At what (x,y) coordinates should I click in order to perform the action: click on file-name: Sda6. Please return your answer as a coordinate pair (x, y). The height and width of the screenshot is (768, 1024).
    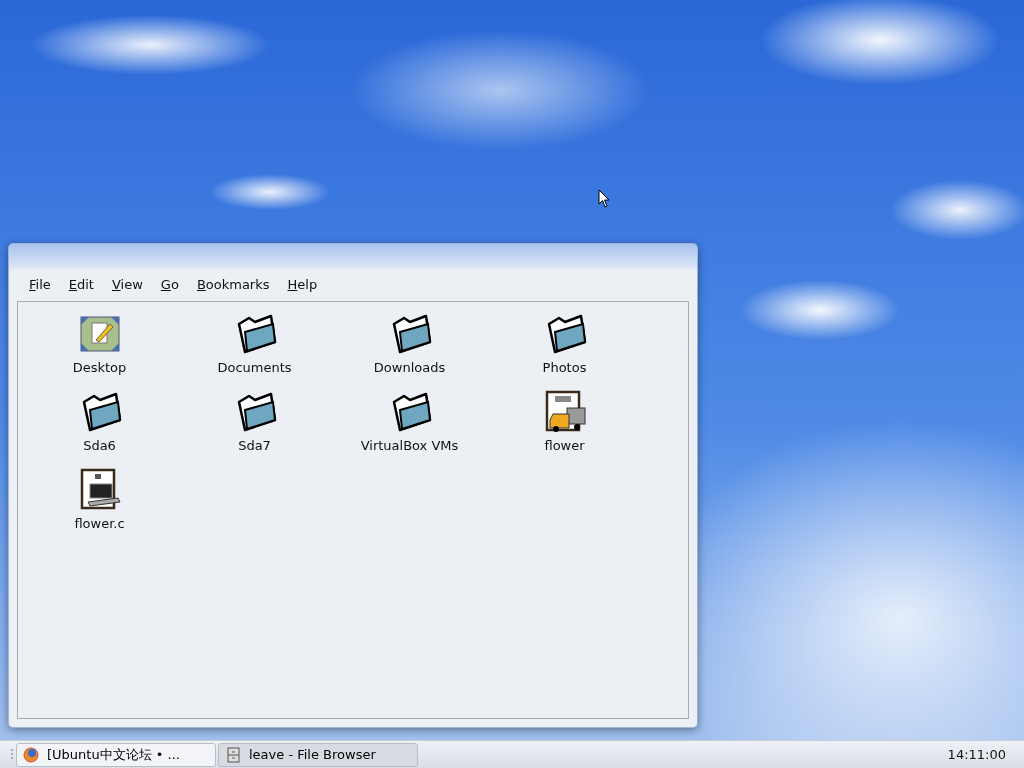
    Looking at the image, I should click on (99, 445).